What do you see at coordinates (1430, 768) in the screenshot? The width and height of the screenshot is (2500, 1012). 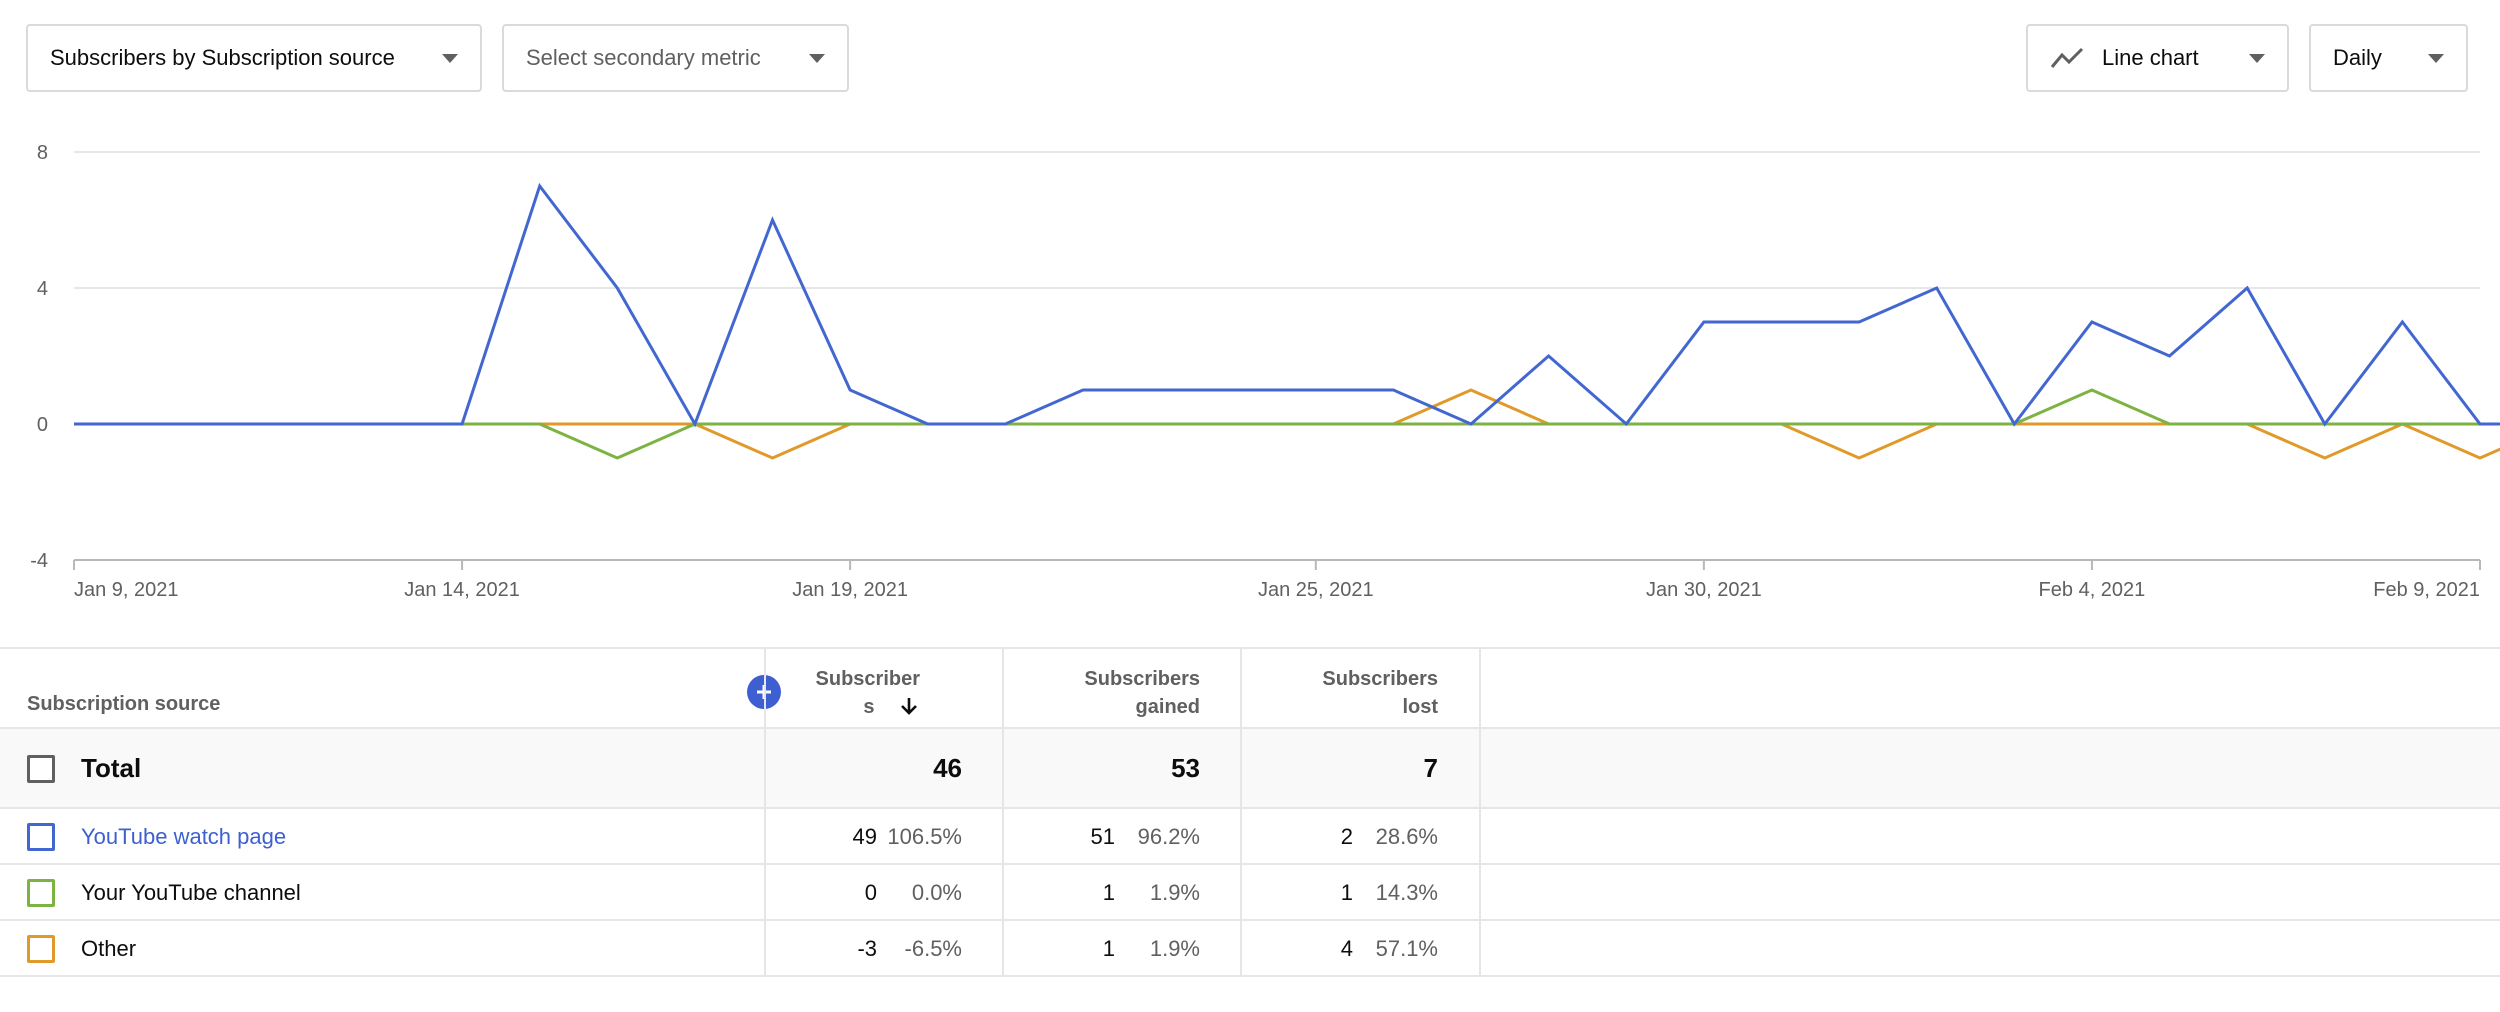 I see `total-lost: 7` at bounding box center [1430, 768].